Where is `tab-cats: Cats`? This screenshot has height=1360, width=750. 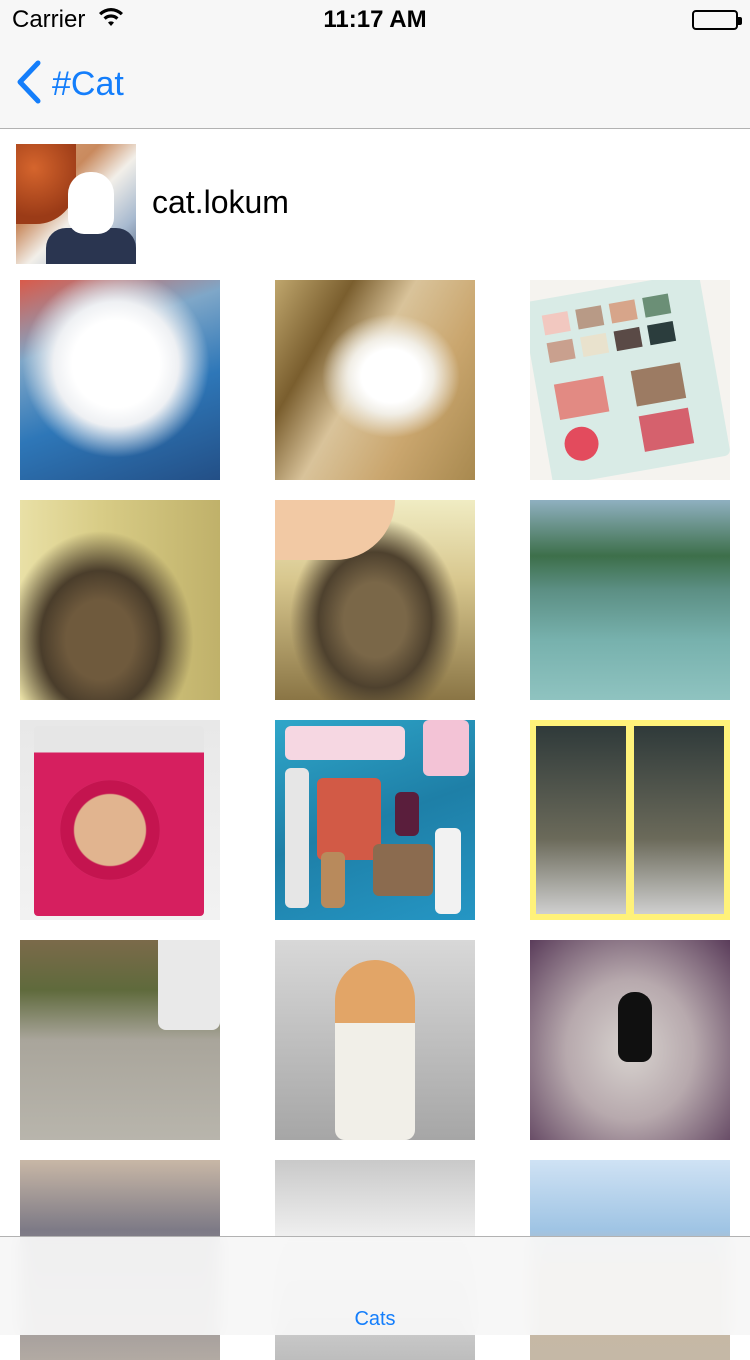
tab-cats: Cats is located at coordinates (375, 1319).